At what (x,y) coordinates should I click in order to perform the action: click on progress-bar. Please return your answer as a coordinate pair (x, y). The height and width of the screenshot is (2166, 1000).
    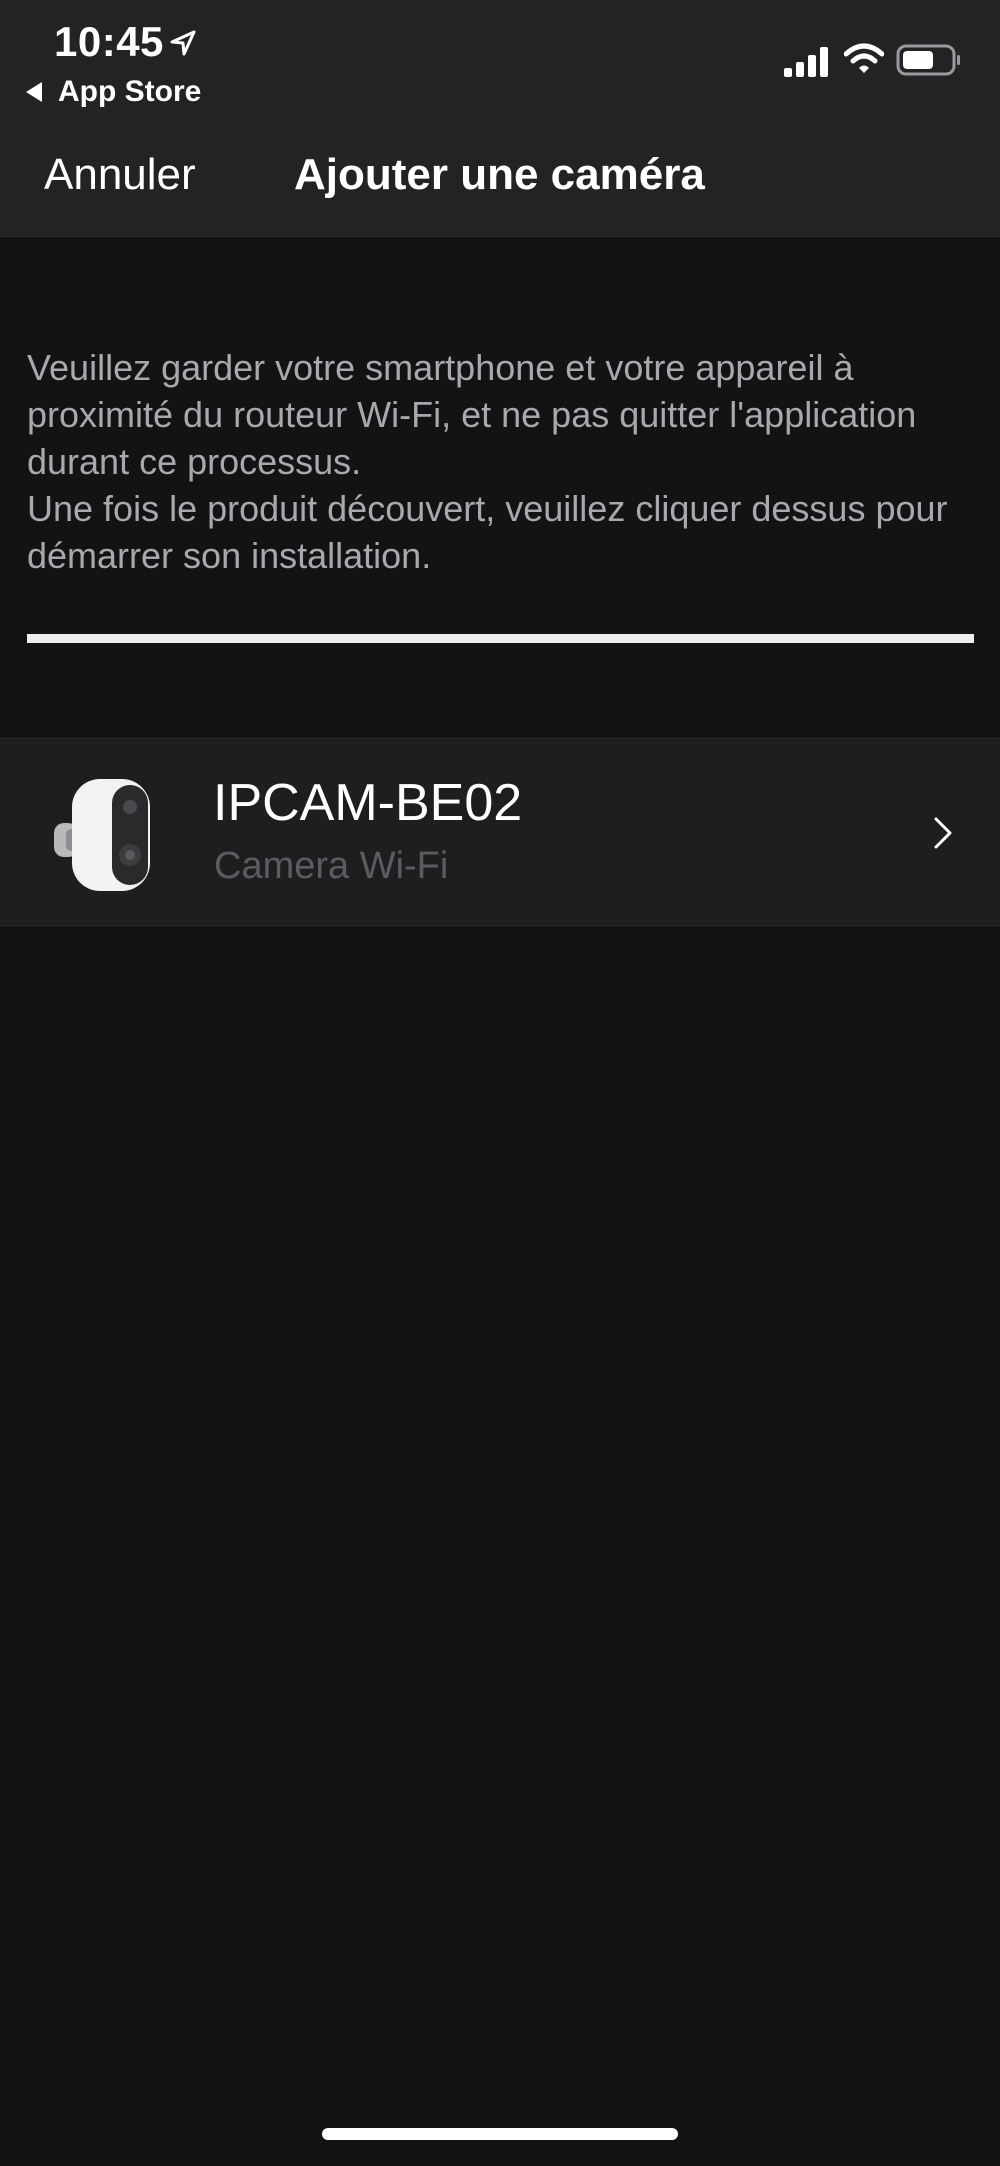
    Looking at the image, I should click on (500, 638).